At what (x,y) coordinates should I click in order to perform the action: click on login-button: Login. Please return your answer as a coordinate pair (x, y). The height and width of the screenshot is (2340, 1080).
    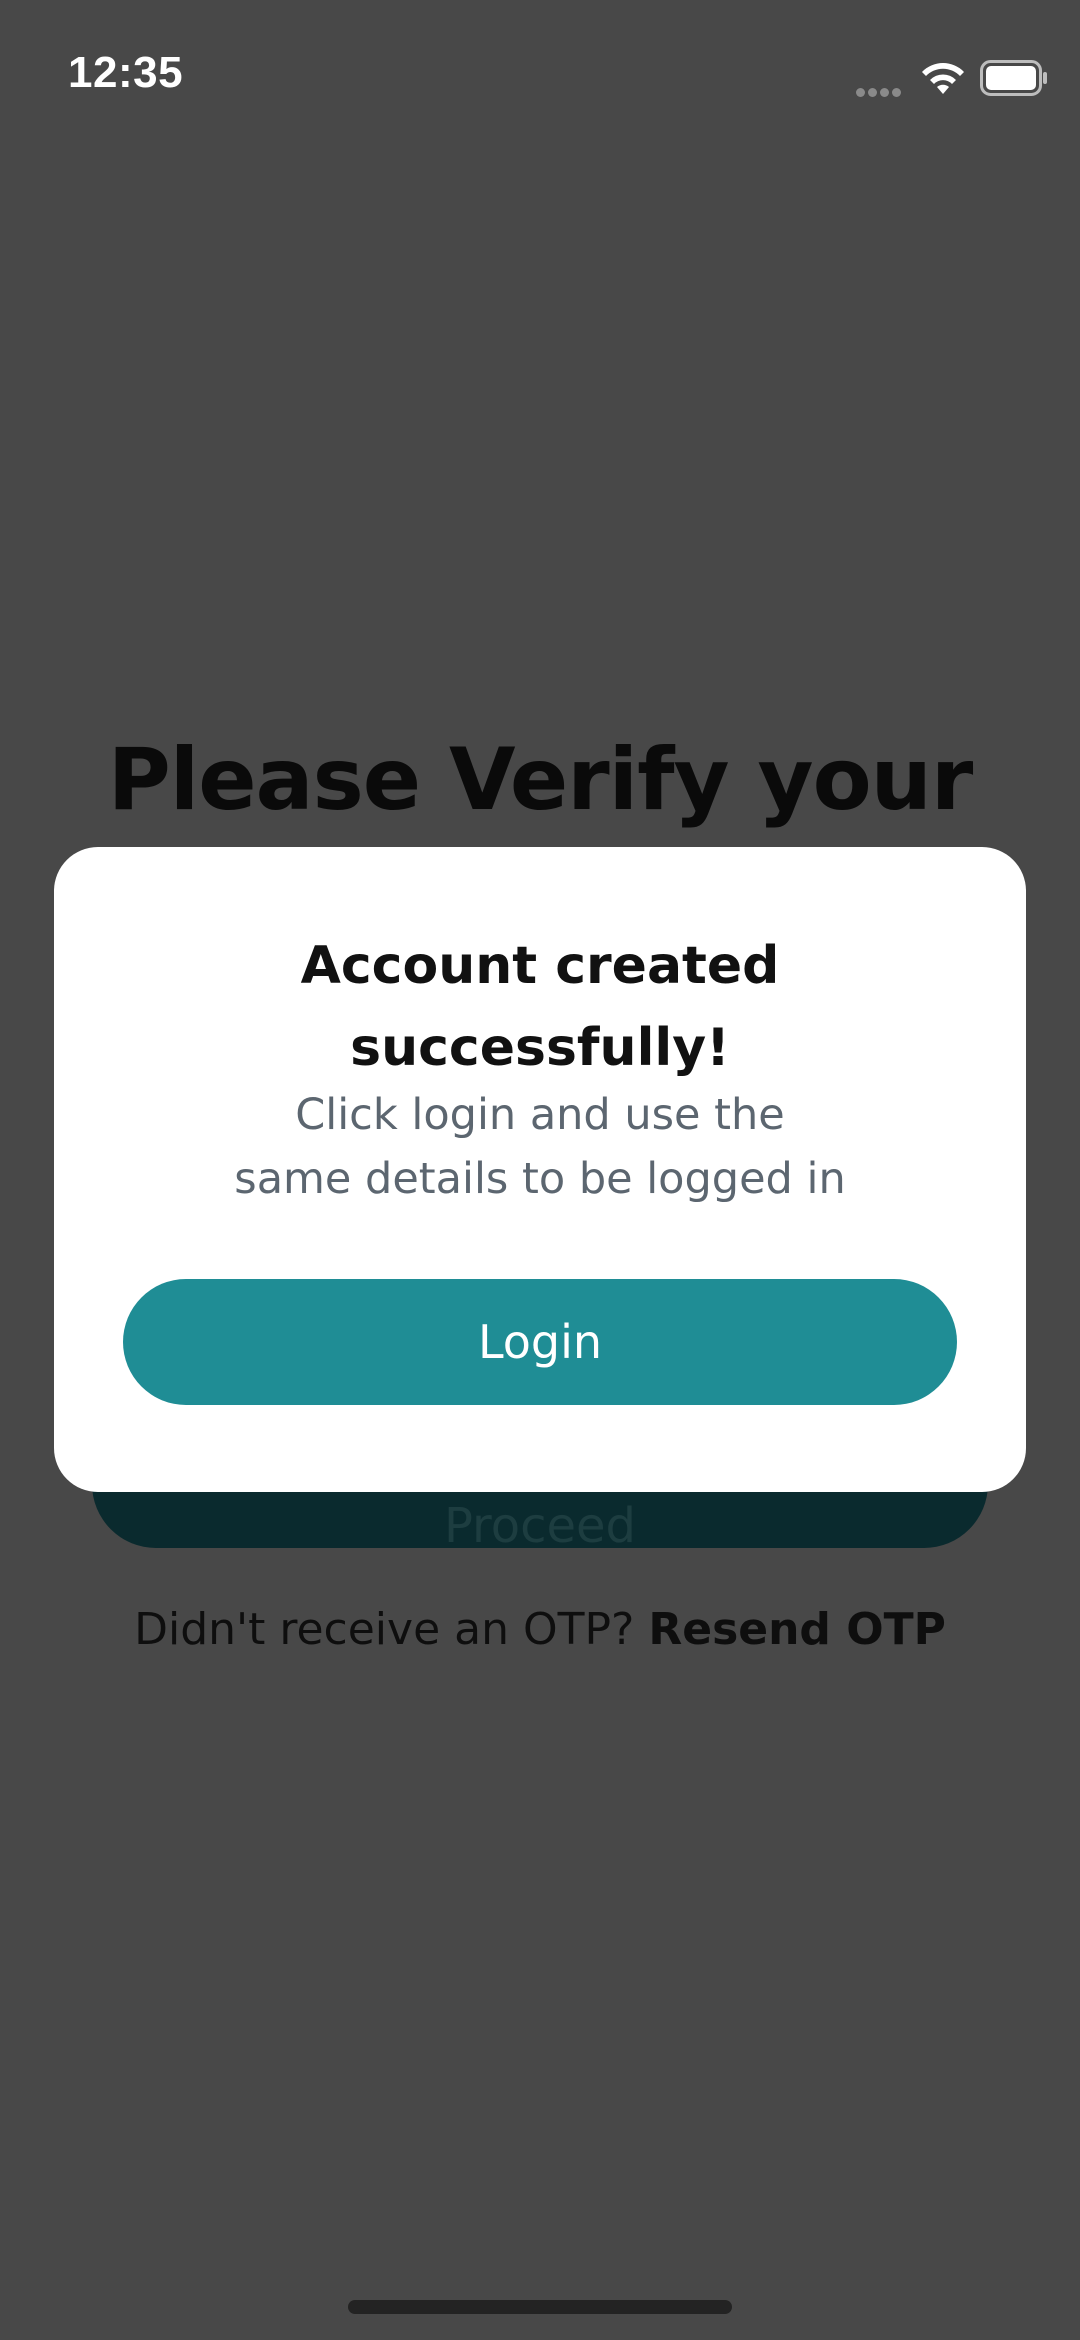
    Looking at the image, I should click on (540, 1342).